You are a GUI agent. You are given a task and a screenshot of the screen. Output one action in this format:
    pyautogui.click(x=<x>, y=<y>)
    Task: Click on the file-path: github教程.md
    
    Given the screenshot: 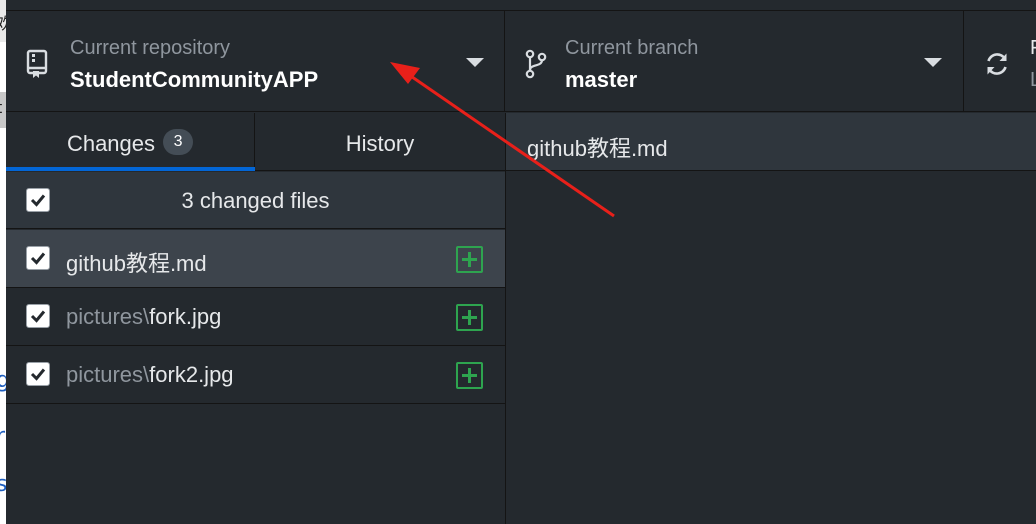 What is the action you would take?
    pyautogui.click(x=136, y=262)
    